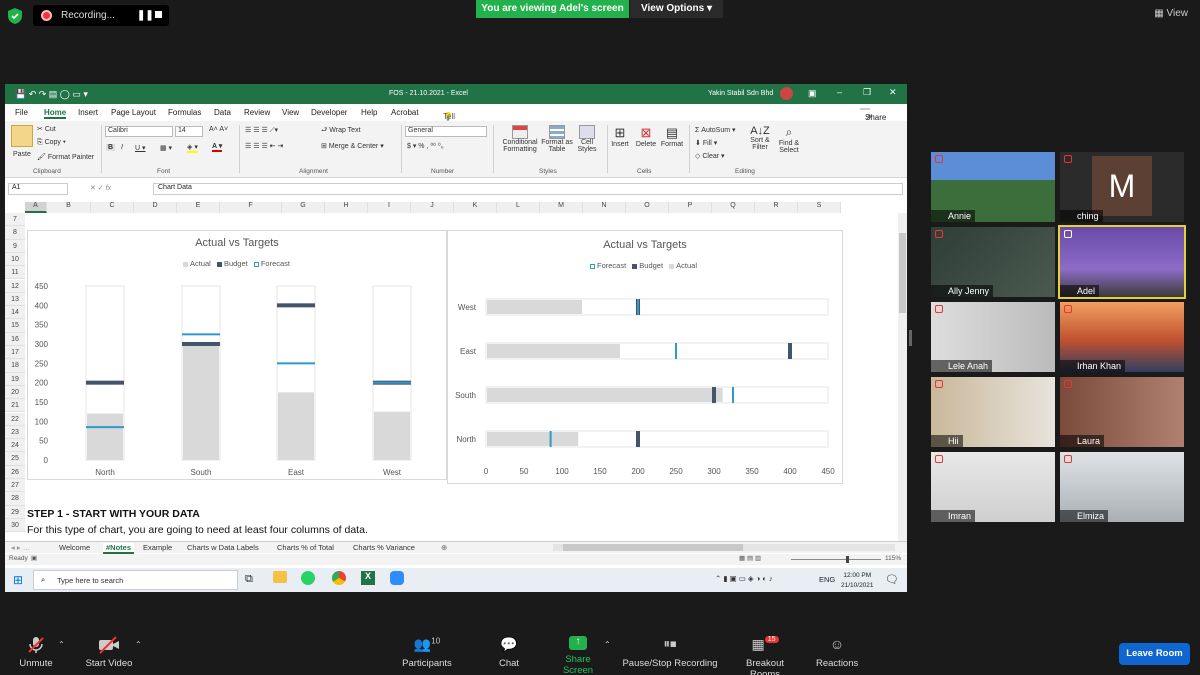 This screenshot has height=675, width=1200. I want to click on participant-tile: Irhan Khan, so click(1122, 337).